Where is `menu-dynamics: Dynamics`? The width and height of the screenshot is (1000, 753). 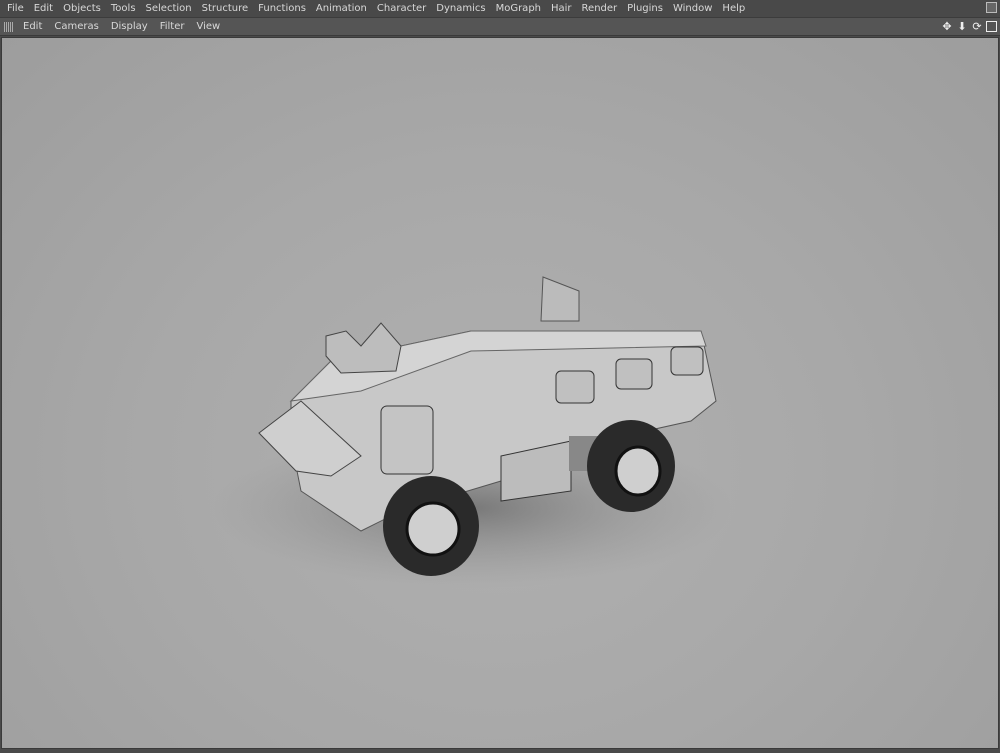 menu-dynamics: Dynamics is located at coordinates (460, 8).